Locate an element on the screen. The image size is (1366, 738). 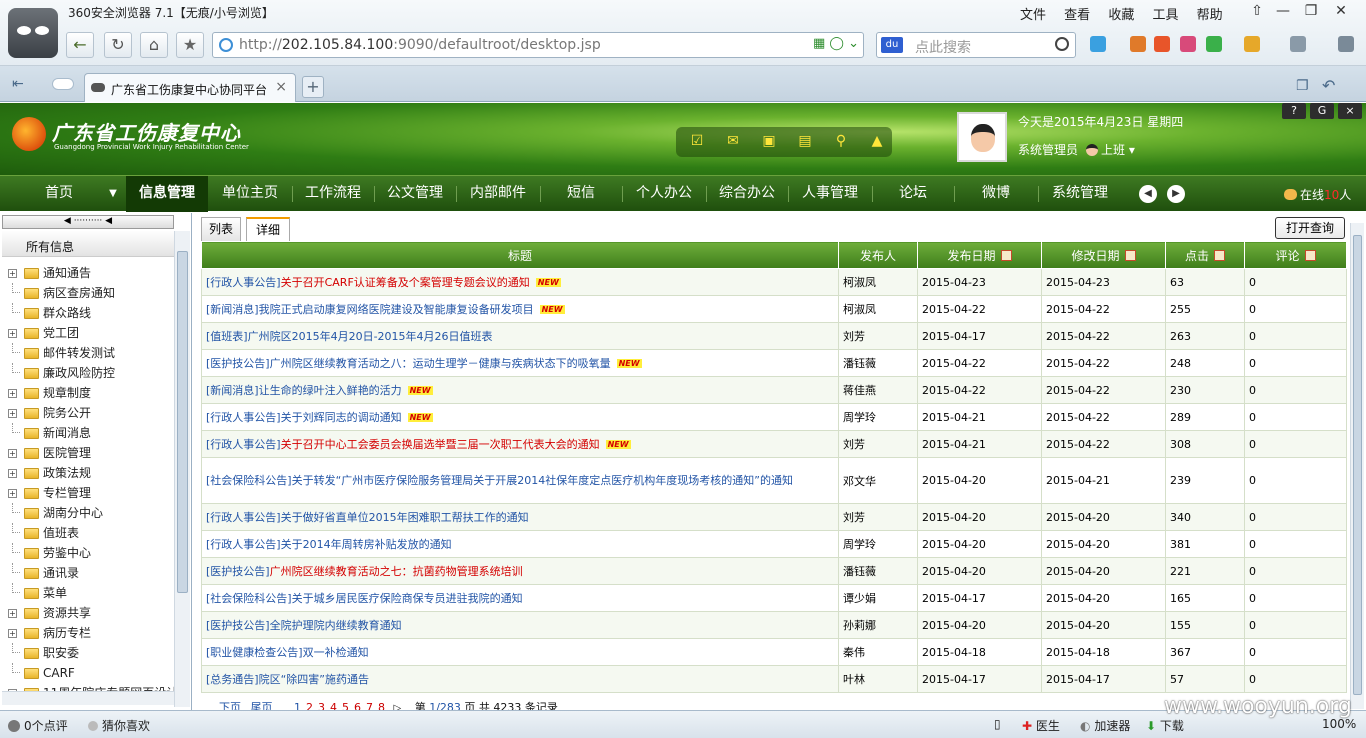
sidebar-tree-item: + 规章制度 is located at coordinates (91, 393).